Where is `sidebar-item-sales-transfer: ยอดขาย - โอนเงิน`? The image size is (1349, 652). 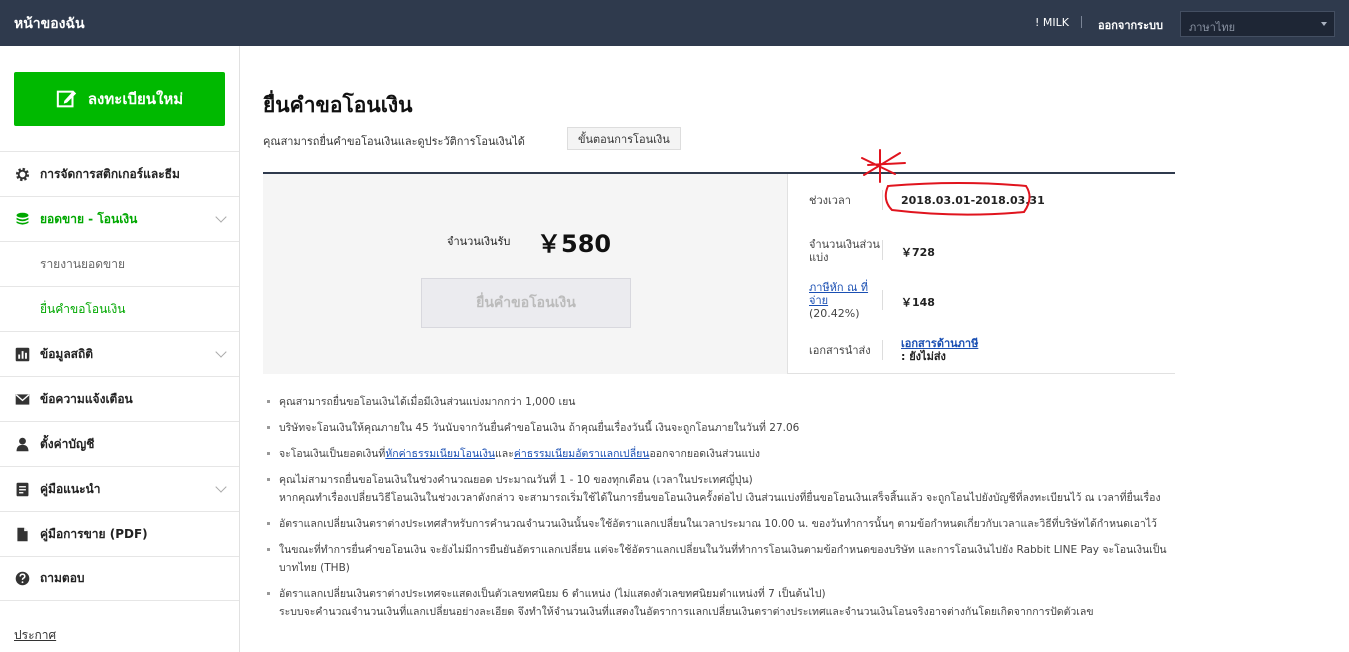 sidebar-item-sales-transfer: ยอดขาย - โอนเงิน is located at coordinates (119, 218).